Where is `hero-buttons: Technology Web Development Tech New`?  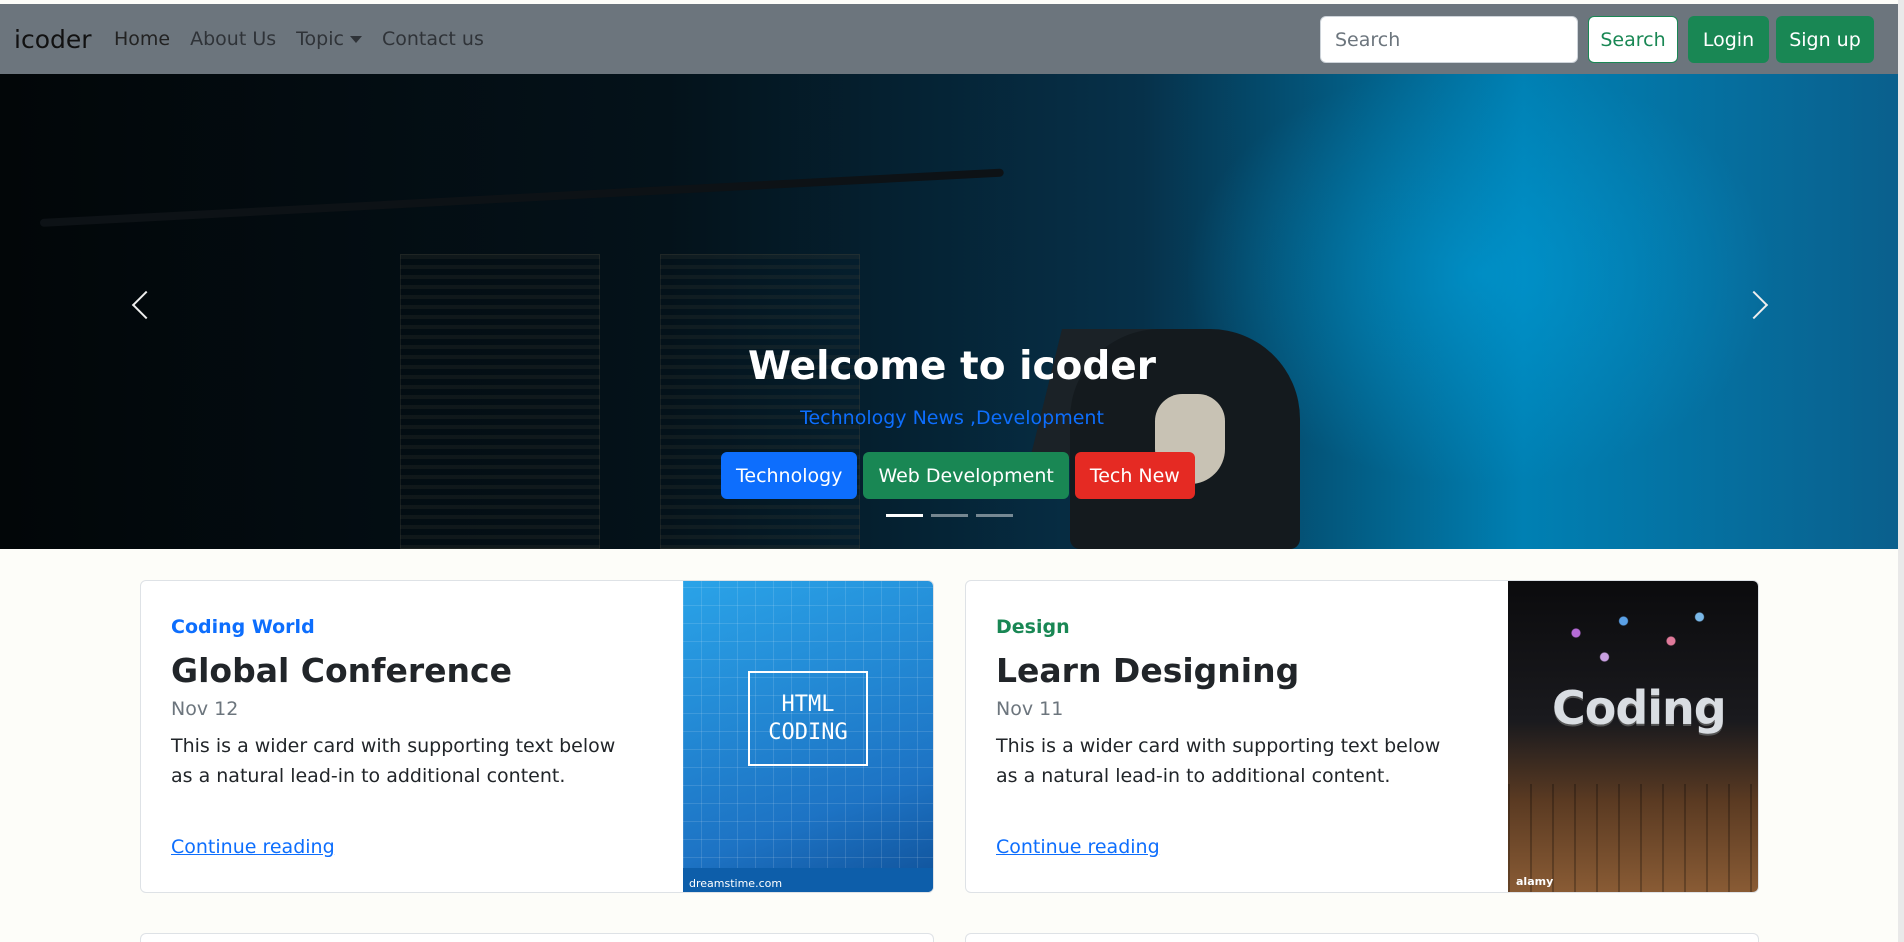 hero-buttons: Technology Web Development Tech New is located at coordinates (958, 475).